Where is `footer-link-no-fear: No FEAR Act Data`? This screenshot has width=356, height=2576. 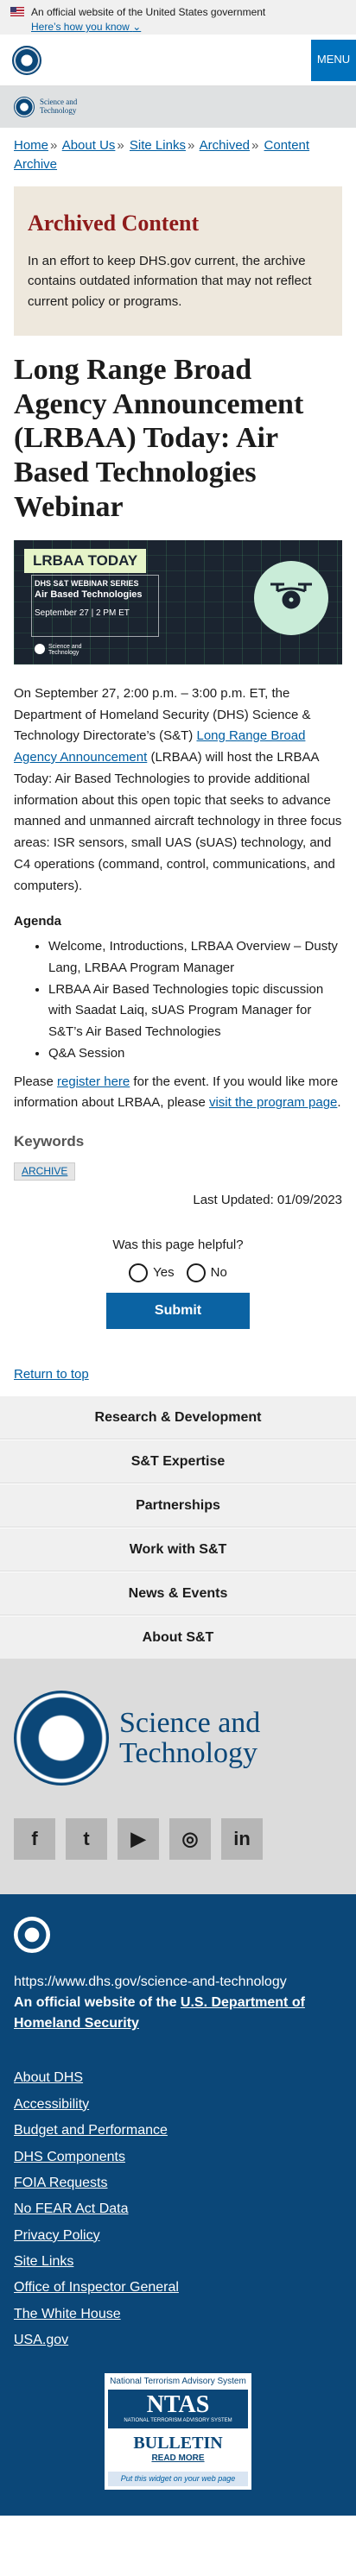 footer-link-no-fear: No FEAR Act Data is located at coordinates (178, 2209).